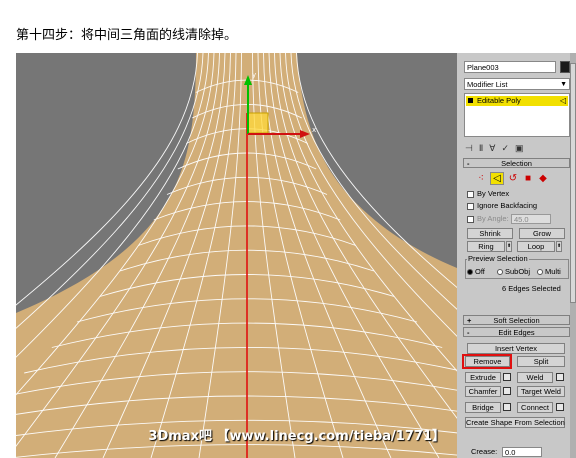 The width and height of the screenshot is (576, 458). Describe the element at coordinates (483, 377) in the screenshot. I see `extrude-button: Extrude` at that location.